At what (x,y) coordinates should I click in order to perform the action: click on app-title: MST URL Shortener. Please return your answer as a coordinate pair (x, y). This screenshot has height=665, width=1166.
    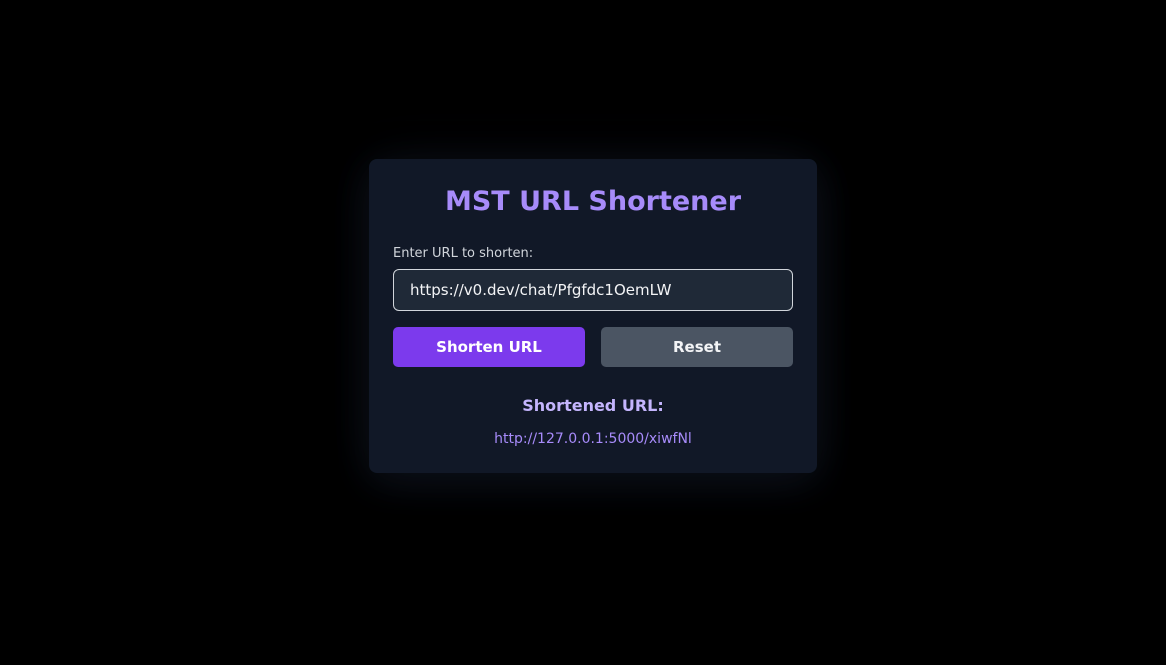
    Looking at the image, I should click on (593, 201).